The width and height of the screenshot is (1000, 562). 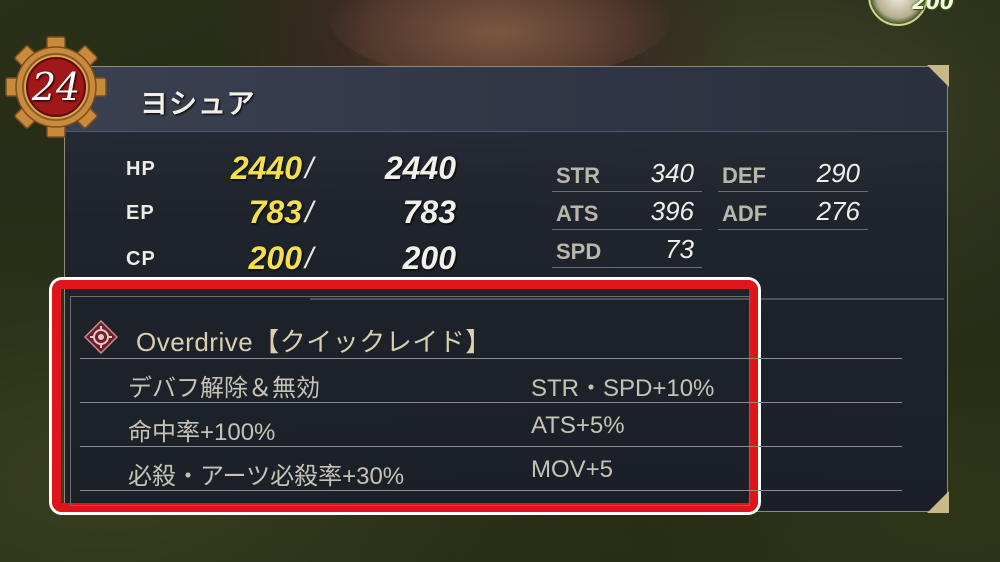 I want to click on hud-counter-value: 200, so click(x=933, y=7).